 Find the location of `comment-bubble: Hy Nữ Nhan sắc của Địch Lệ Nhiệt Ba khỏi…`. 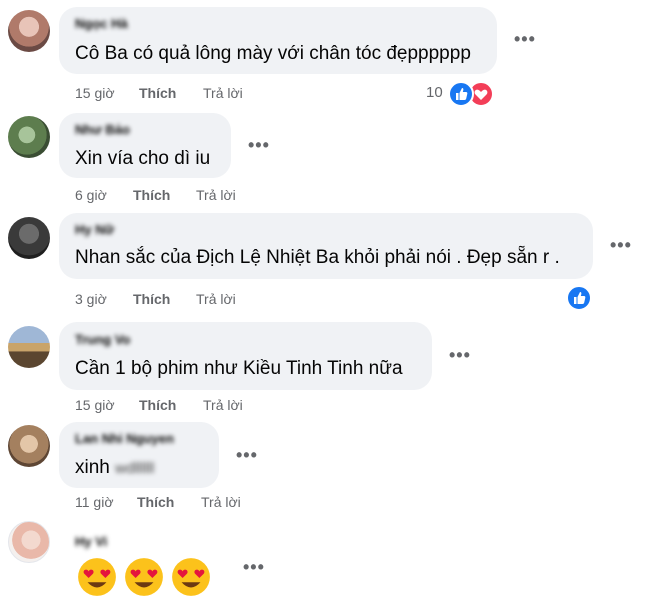

comment-bubble: Hy Nữ Nhan sắc của Địch Lệ Nhiệt Ba khỏi… is located at coordinates (326, 246).